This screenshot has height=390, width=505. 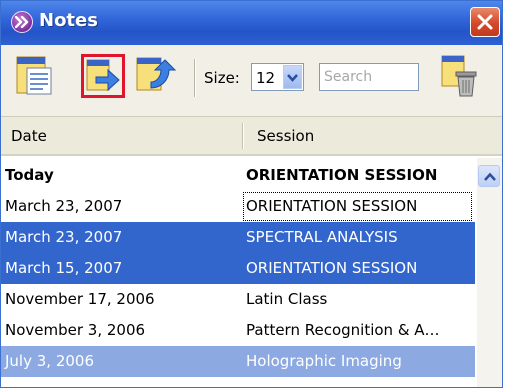 I want to click on column-header-date: Date, so click(x=29, y=136).